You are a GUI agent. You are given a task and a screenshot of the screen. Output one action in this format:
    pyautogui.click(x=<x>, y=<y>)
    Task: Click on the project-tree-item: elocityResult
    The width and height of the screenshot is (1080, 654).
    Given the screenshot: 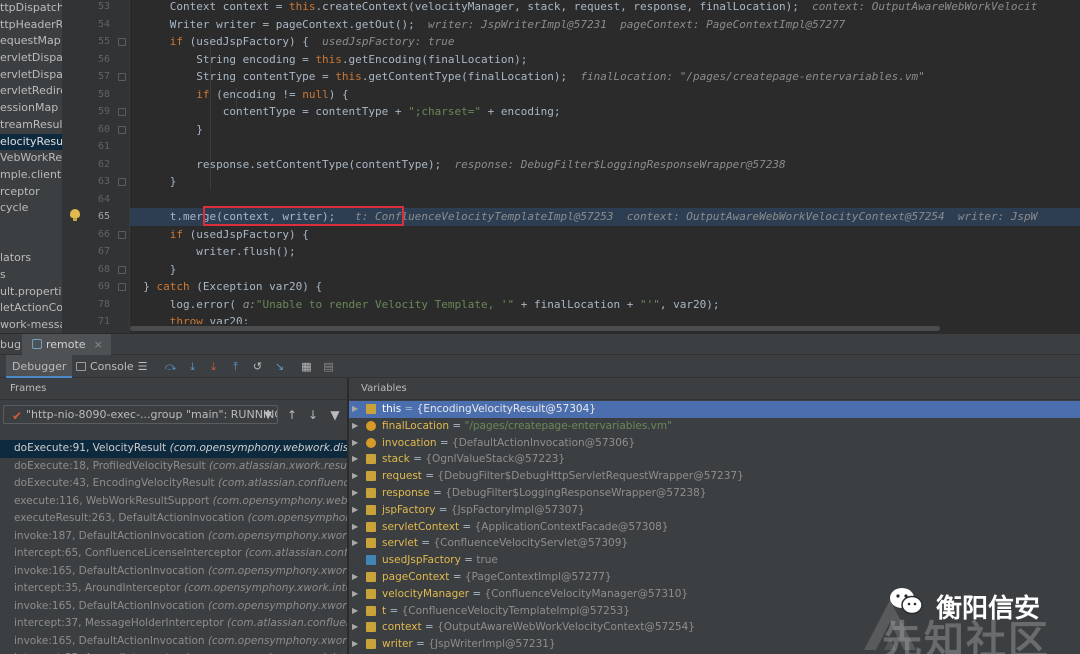 What is the action you would take?
    pyautogui.click(x=31, y=142)
    